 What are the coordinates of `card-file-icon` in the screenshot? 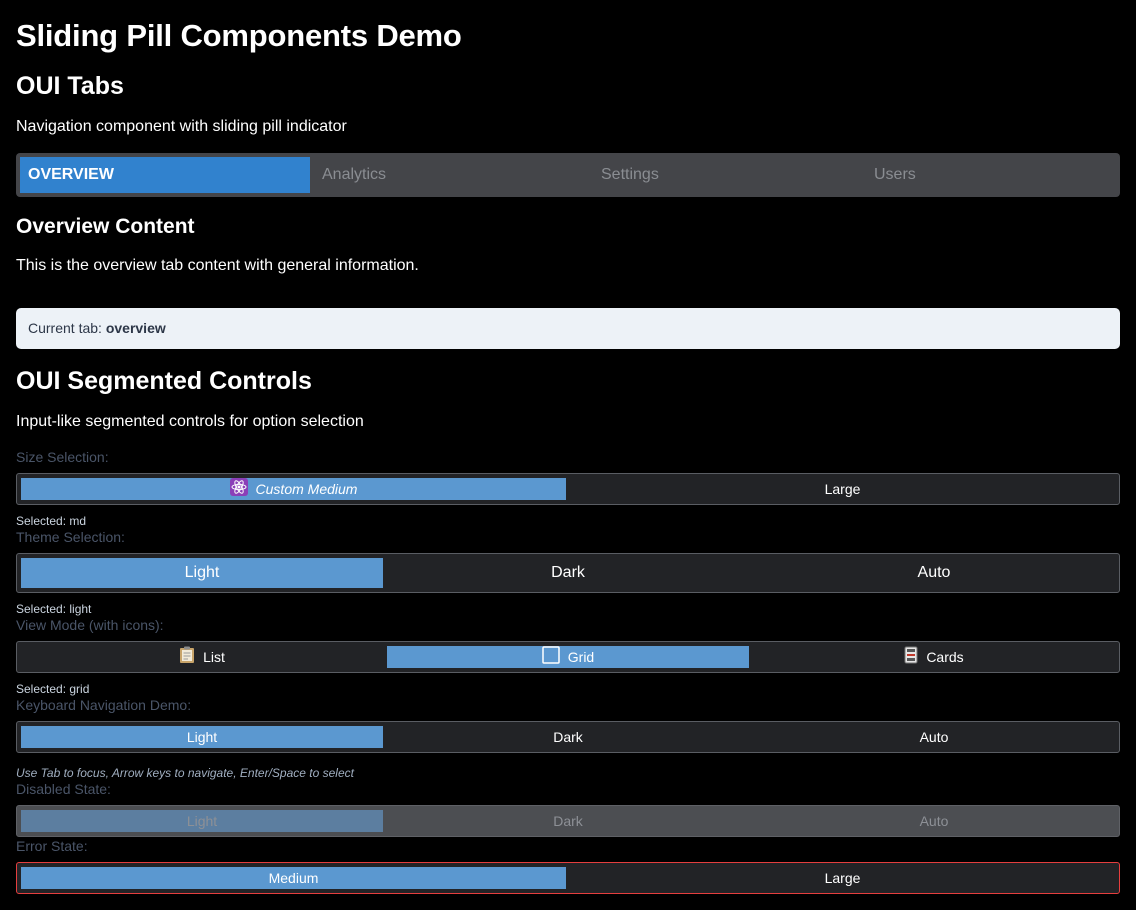 It's located at (911, 658).